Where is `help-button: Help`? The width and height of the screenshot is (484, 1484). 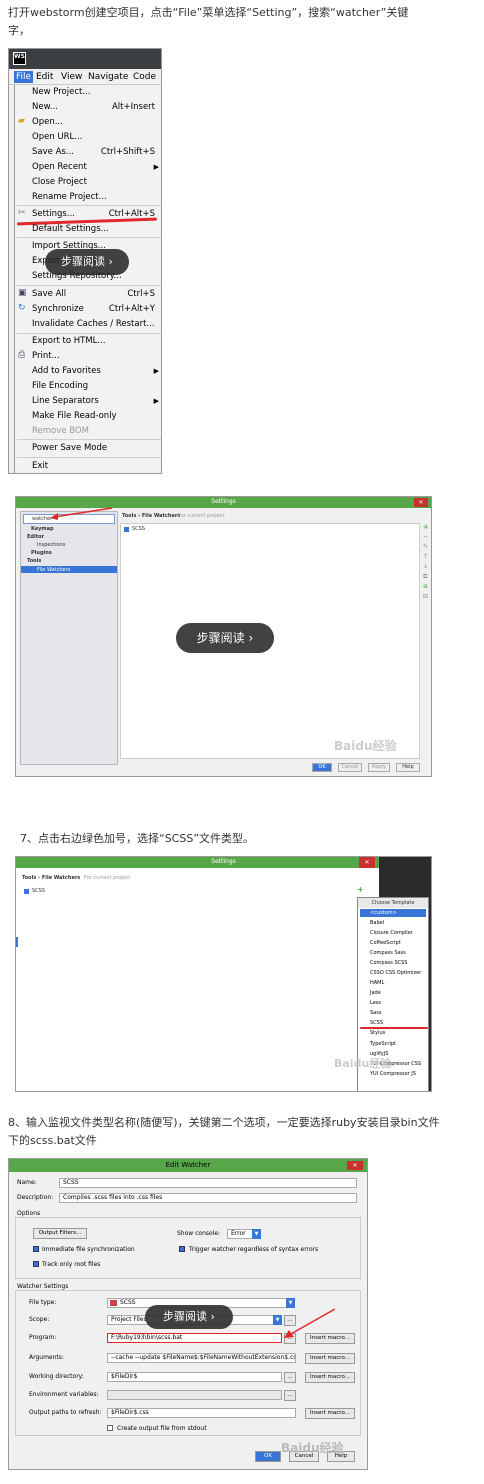 help-button: Help is located at coordinates (408, 767).